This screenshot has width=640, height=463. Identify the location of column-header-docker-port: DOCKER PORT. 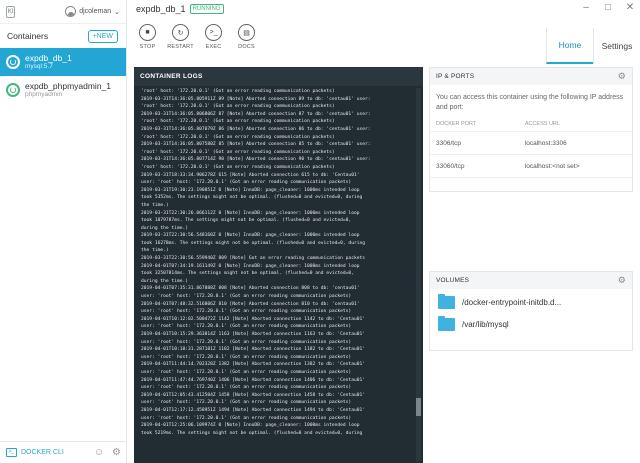
(474, 125).